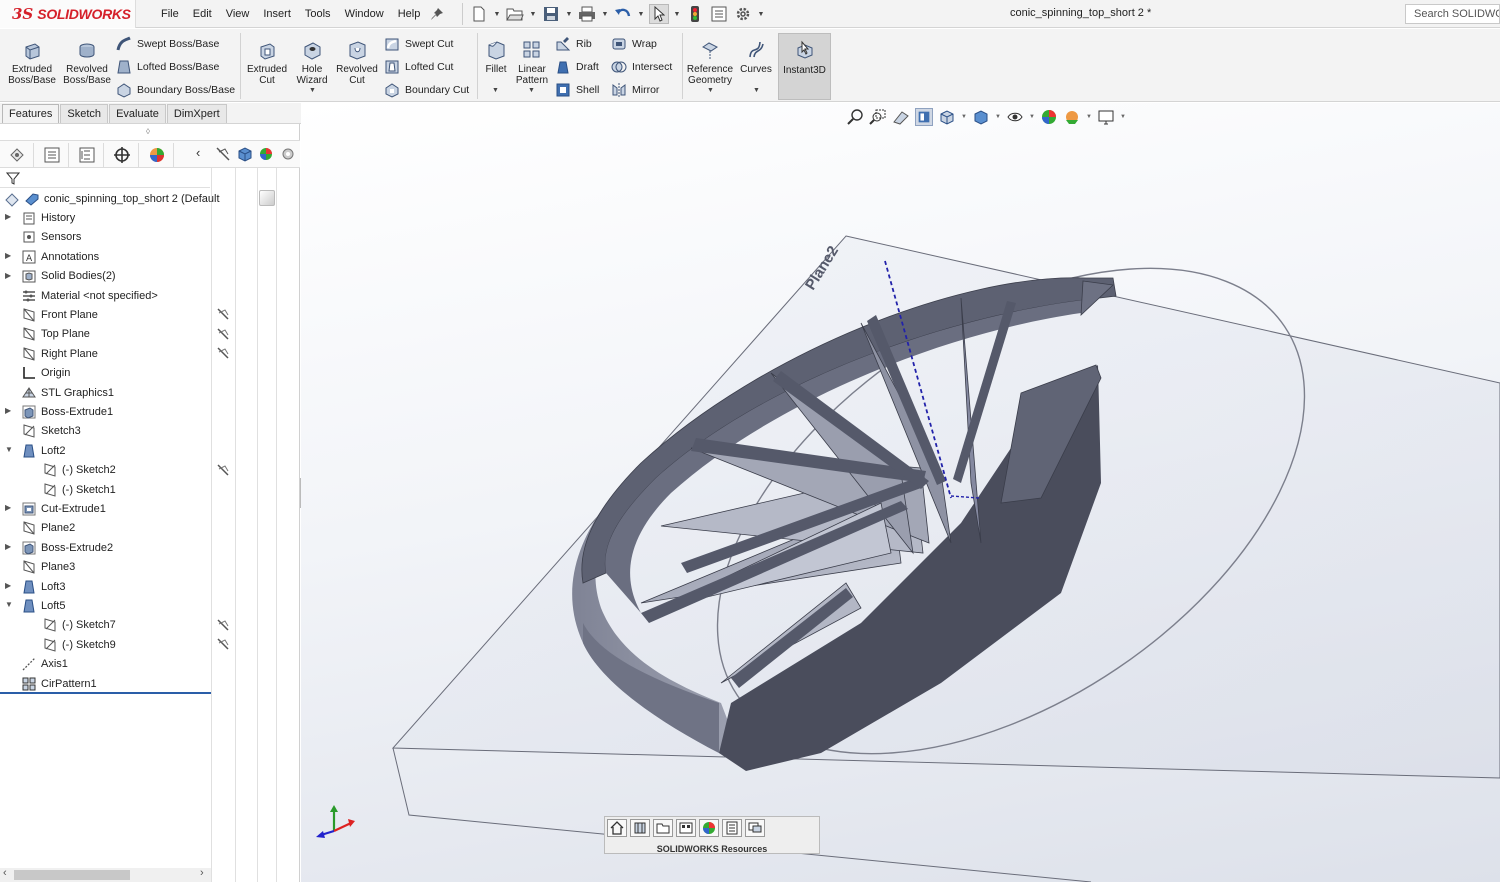 The width and height of the screenshot is (1500, 882). I want to click on home-icon, so click(617, 828).